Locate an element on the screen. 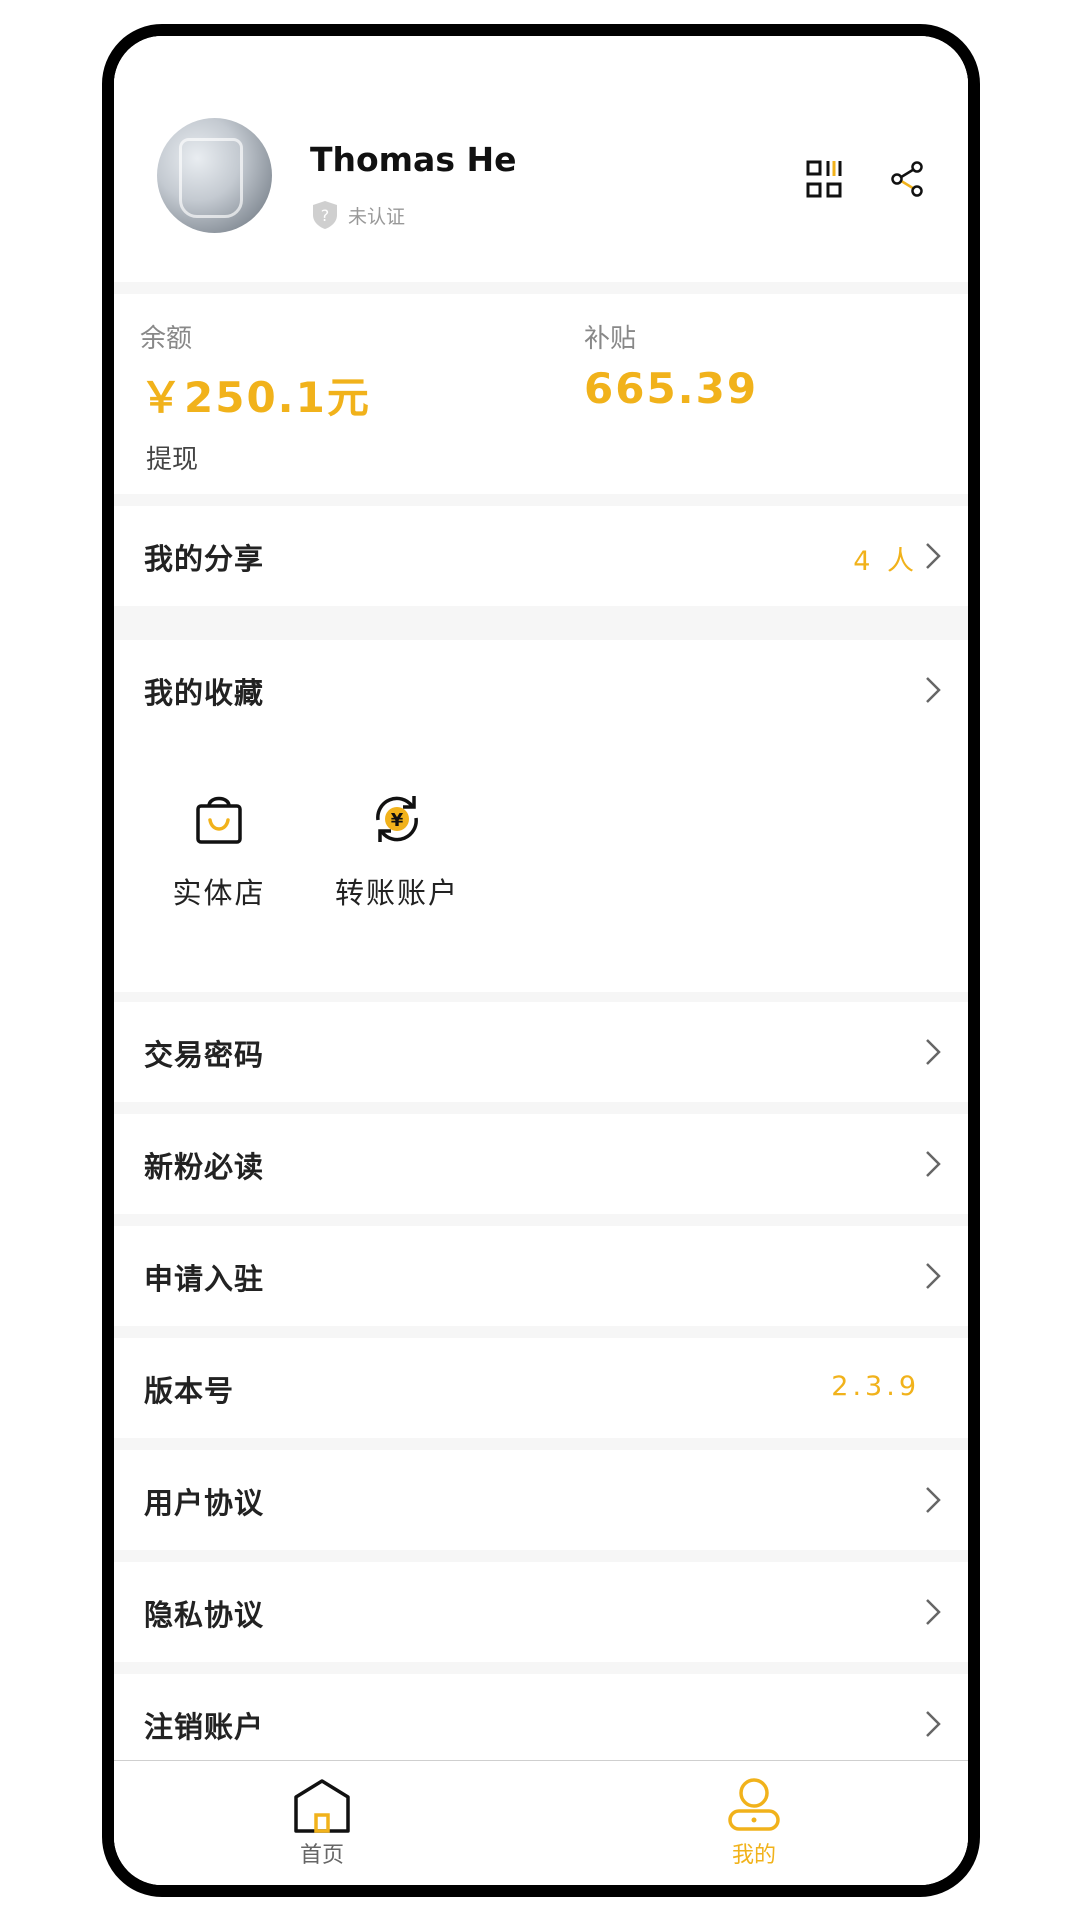  share-count: 4 人 is located at coordinates (885, 561).